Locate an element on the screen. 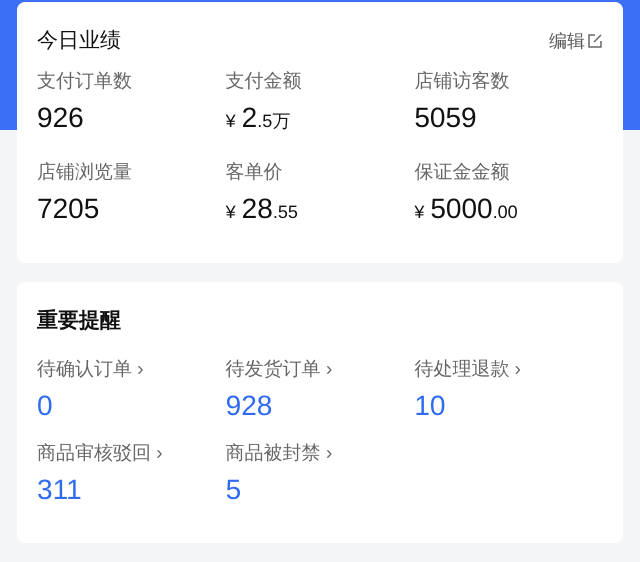 Image resolution: width=640 pixels, height=562 pixels. metric-label: 支付金额 is located at coordinates (264, 82).